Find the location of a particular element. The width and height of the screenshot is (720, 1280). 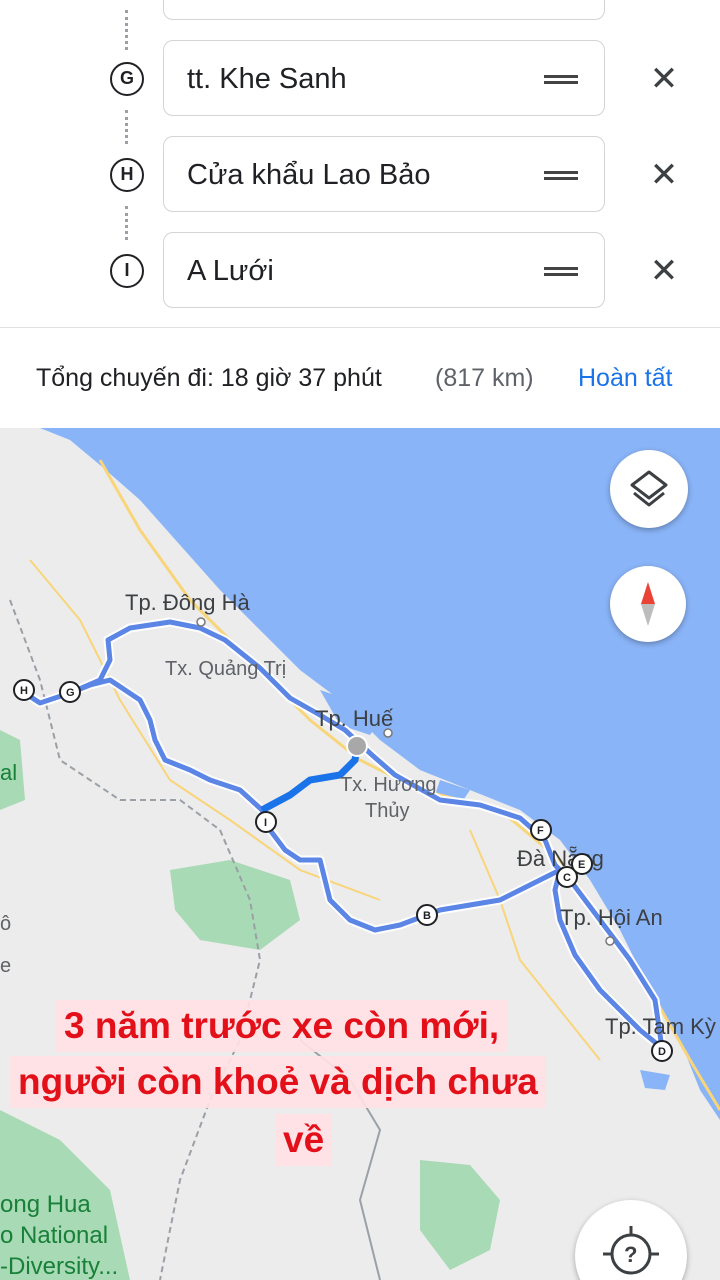

stop-value: Cửa khẩu Lao Bảo is located at coordinates (309, 175).